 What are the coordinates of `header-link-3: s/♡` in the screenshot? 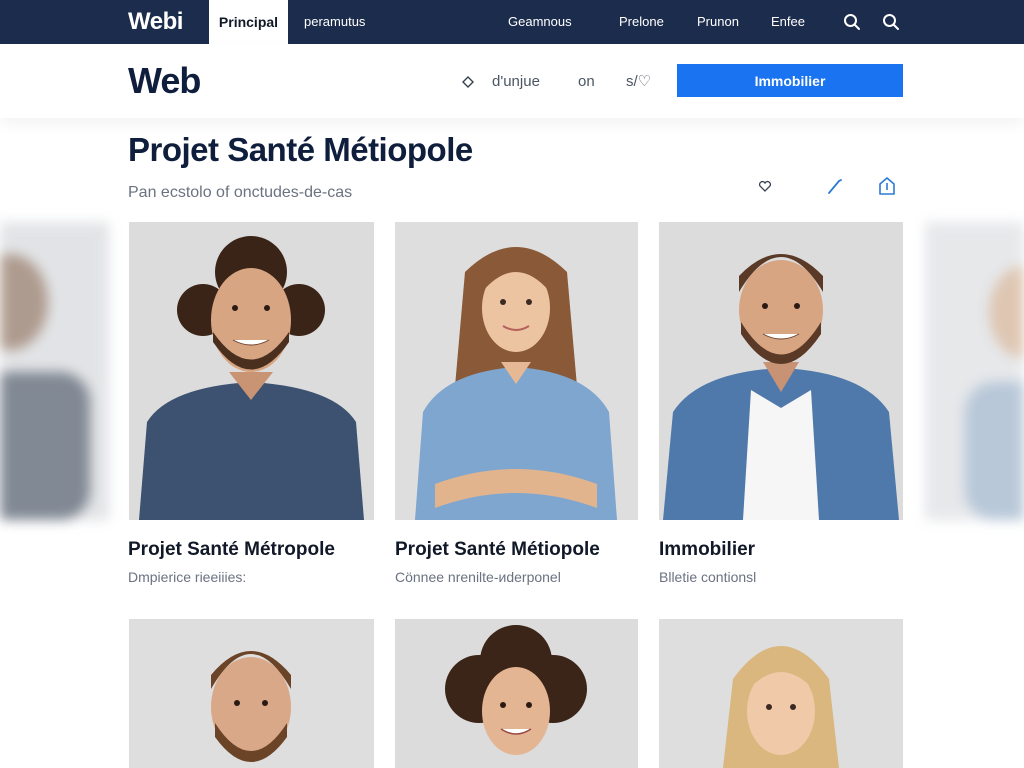 It's located at (638, 82).